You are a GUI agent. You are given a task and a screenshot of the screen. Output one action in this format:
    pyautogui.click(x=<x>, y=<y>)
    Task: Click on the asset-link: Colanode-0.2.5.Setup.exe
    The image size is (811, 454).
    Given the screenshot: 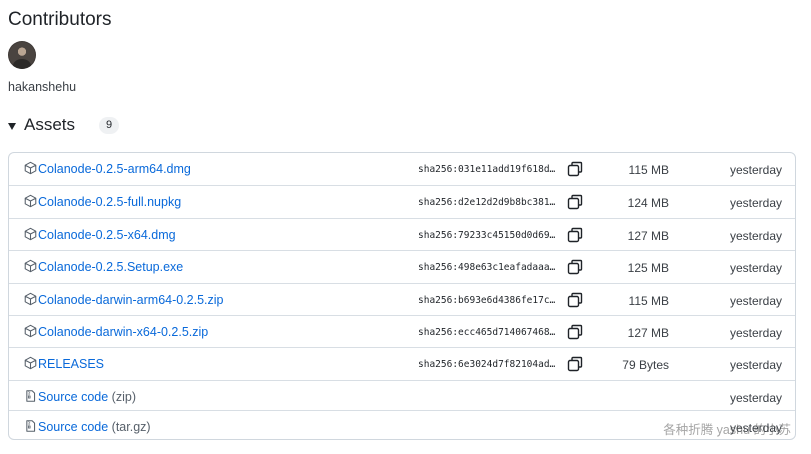 What is the action you would take?
    pyautogui.click(x=110, y=267)
    